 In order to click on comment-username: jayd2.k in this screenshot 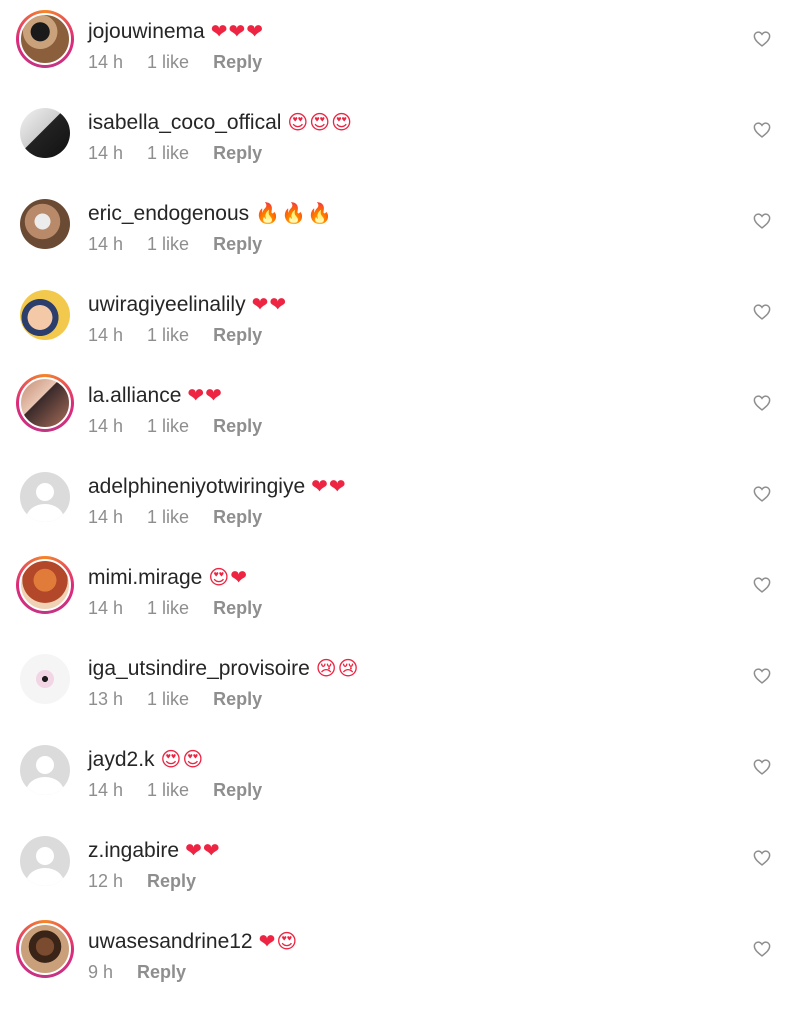, I will do `click(121, 759)`.